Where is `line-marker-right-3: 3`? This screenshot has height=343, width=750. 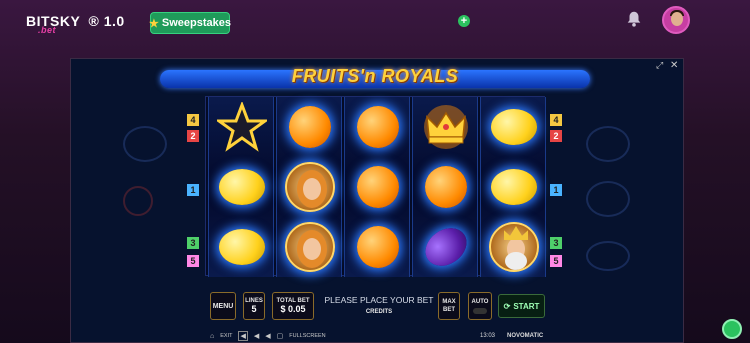
line-marker-right-3: 3 is located at coordinates (556, 243).